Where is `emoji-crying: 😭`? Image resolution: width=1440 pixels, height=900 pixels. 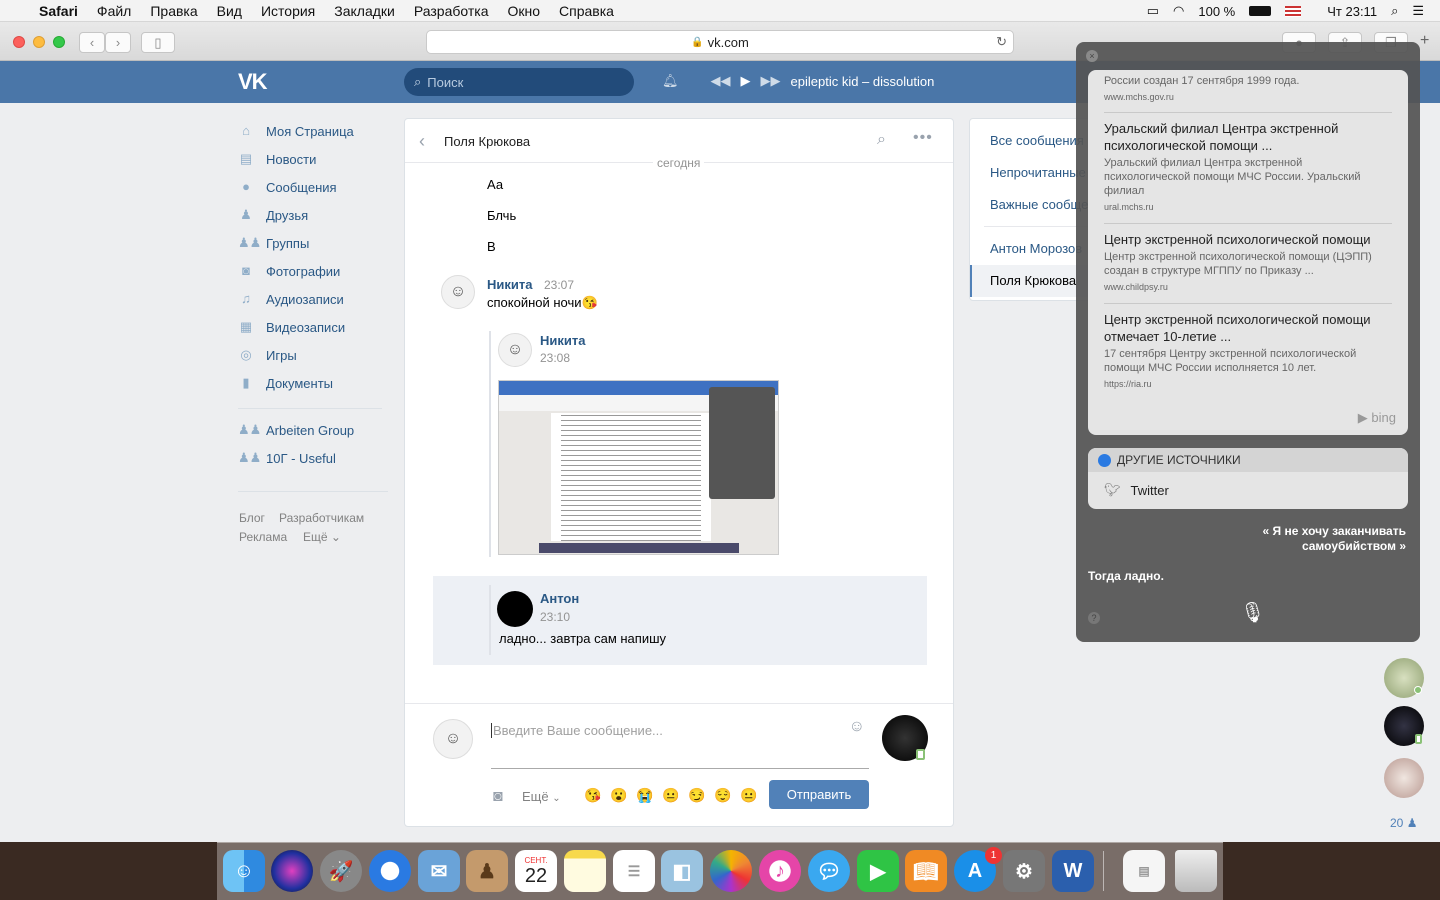 emoji-crying: 😭 is located at coordinates (644, 795).